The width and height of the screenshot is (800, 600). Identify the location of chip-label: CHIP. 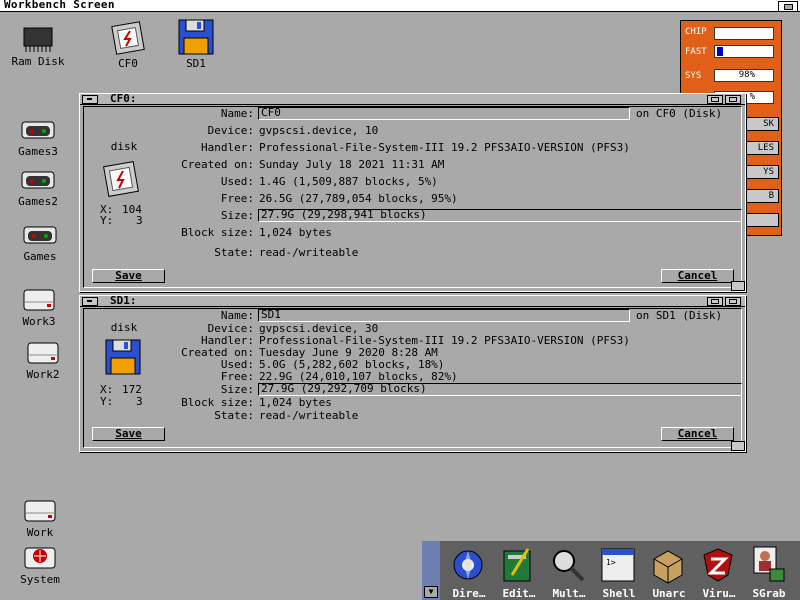
(696, 32).